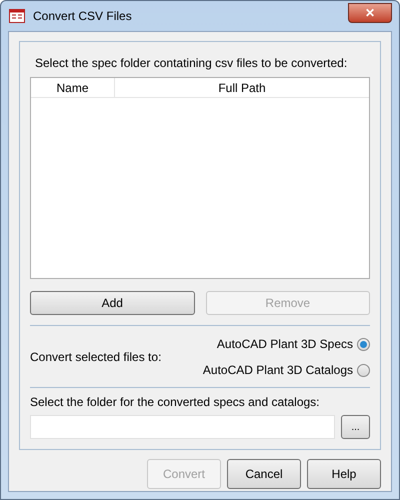 Image resolution: width=400 pixels, height=500 pixels. What do you see at coordinates (286, 370) in the screenshot?
I see `radio-option: AutoCAD Plant 3D Catalogs` at bounding box center [286, 370].